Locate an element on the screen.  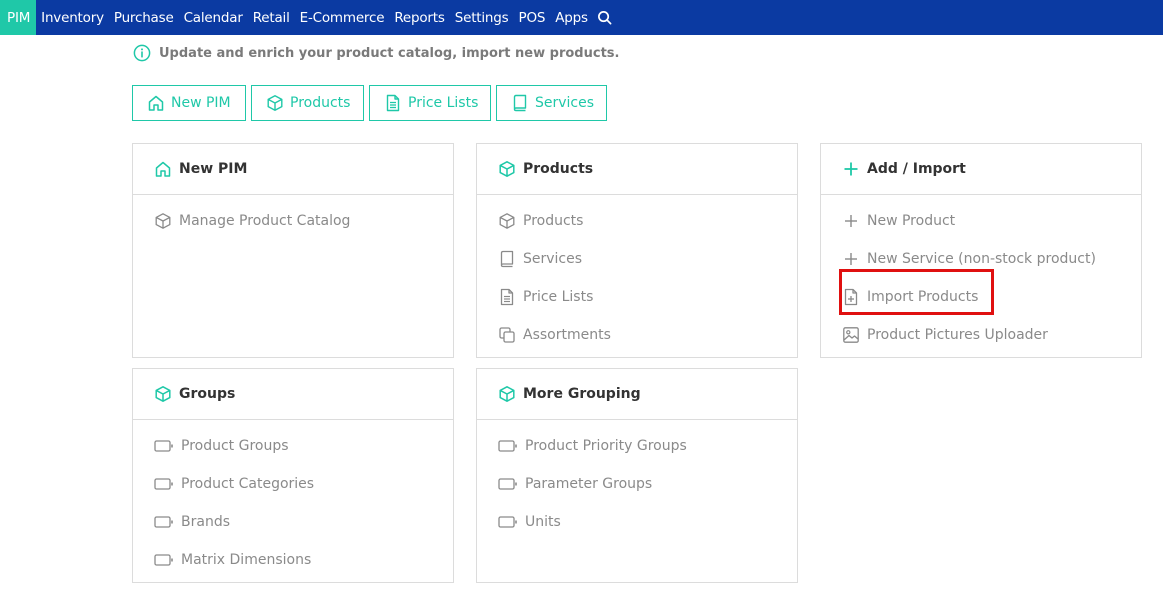
nav-item-inventory: Inventory is located at coordinates (72, 17).